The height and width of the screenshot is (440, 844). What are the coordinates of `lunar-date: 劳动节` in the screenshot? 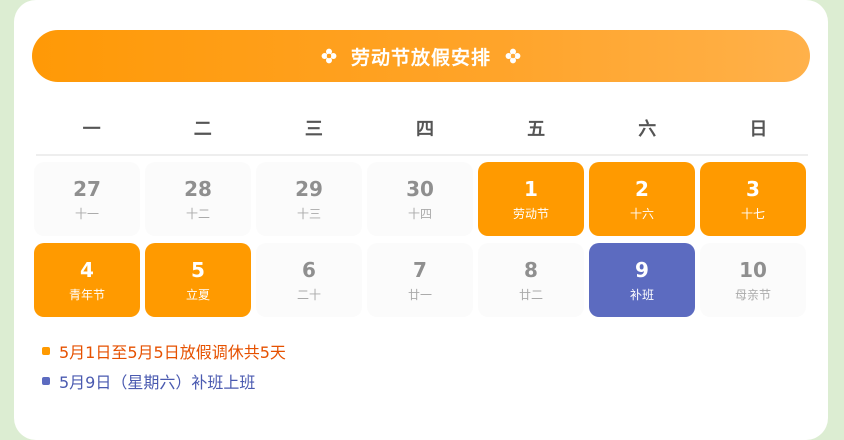 It's located at (530, 214).